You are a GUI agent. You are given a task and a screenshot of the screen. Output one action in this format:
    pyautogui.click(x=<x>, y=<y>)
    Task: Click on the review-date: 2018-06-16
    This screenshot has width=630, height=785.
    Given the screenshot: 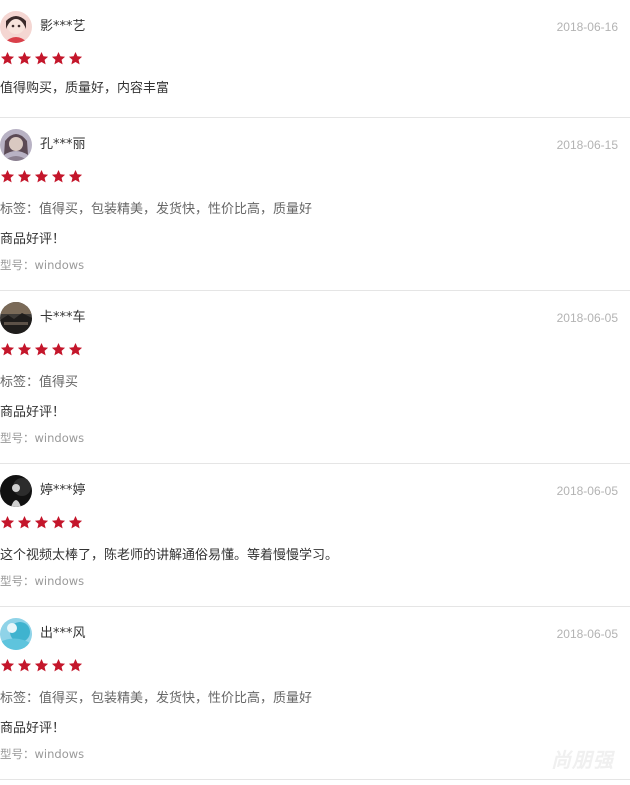 What is the action you would take?
    pyautogui.click(x=587, y=27)
    